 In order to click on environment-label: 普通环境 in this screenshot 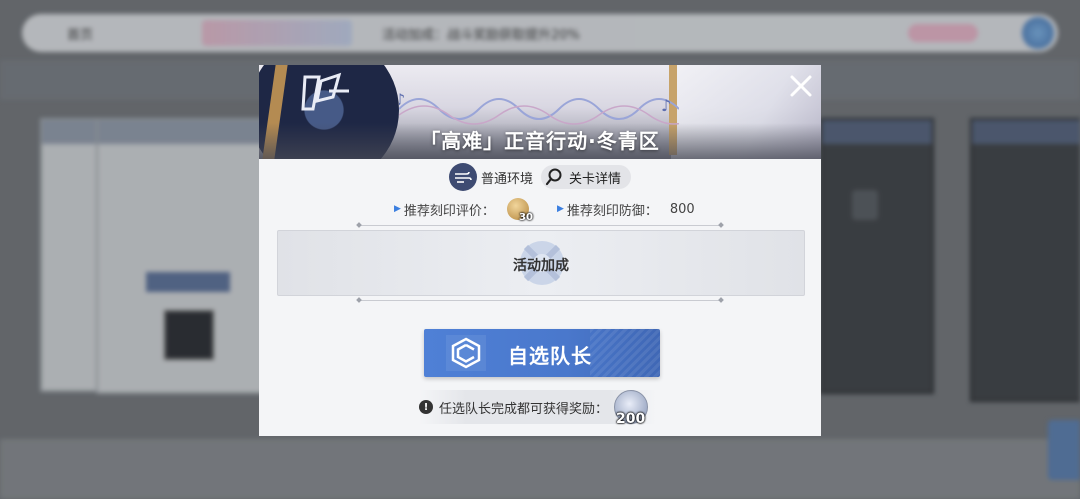, I will do `click(507, 179)`.